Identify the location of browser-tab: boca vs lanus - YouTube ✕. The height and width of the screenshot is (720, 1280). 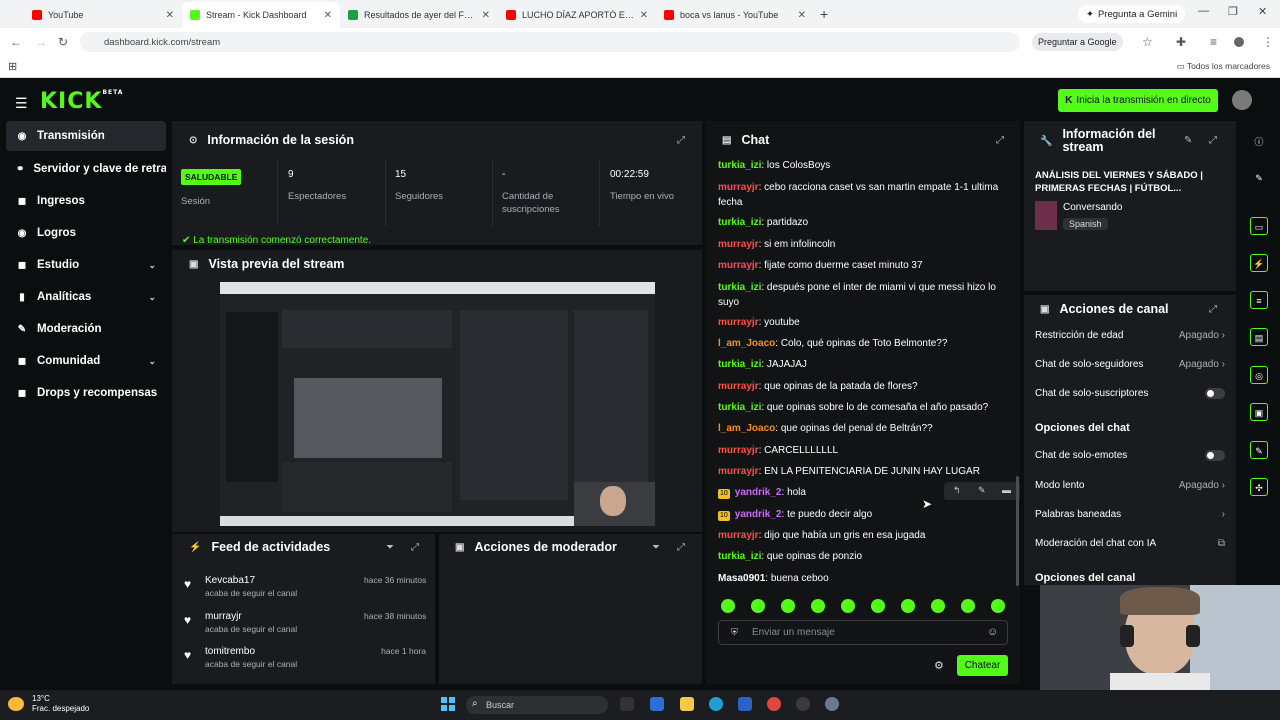
(735, 15).